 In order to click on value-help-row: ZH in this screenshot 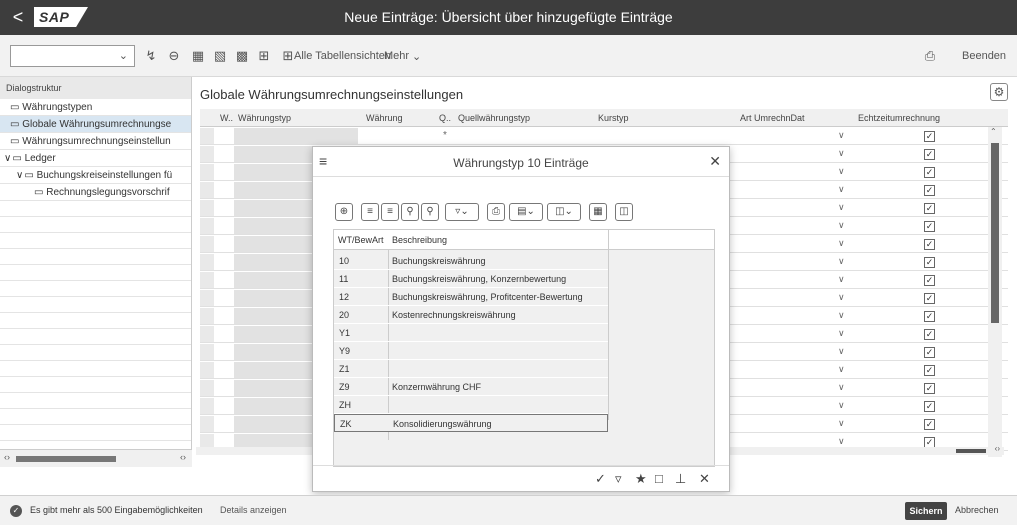, I will do `click(471, 405)`.